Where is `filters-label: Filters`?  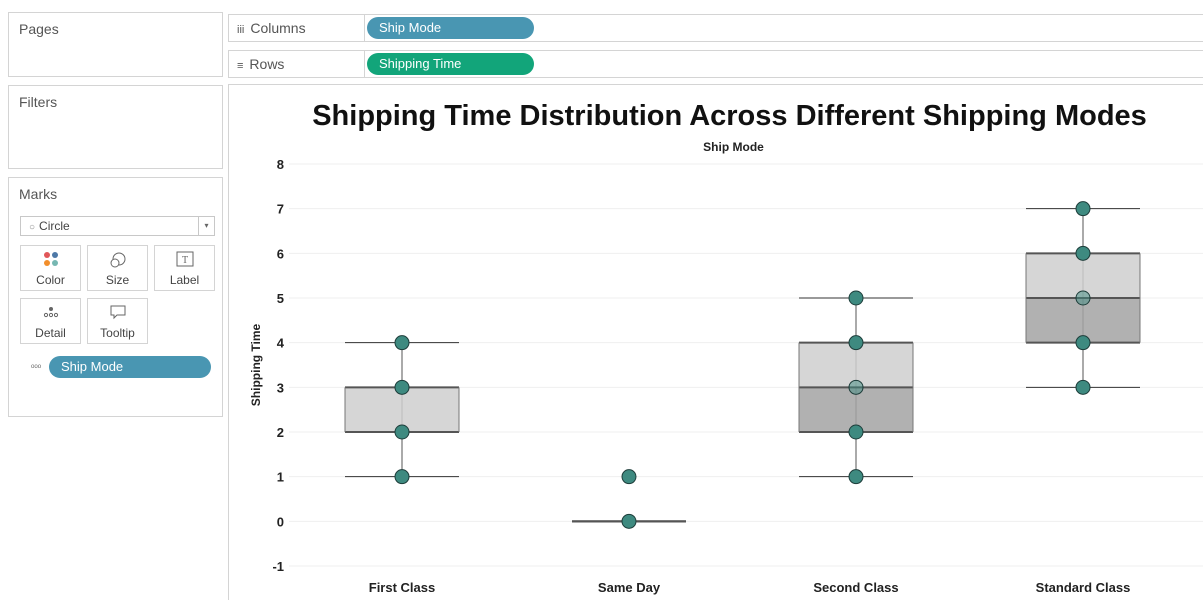 filters-label: Filters is located at coordinates (38, 102).